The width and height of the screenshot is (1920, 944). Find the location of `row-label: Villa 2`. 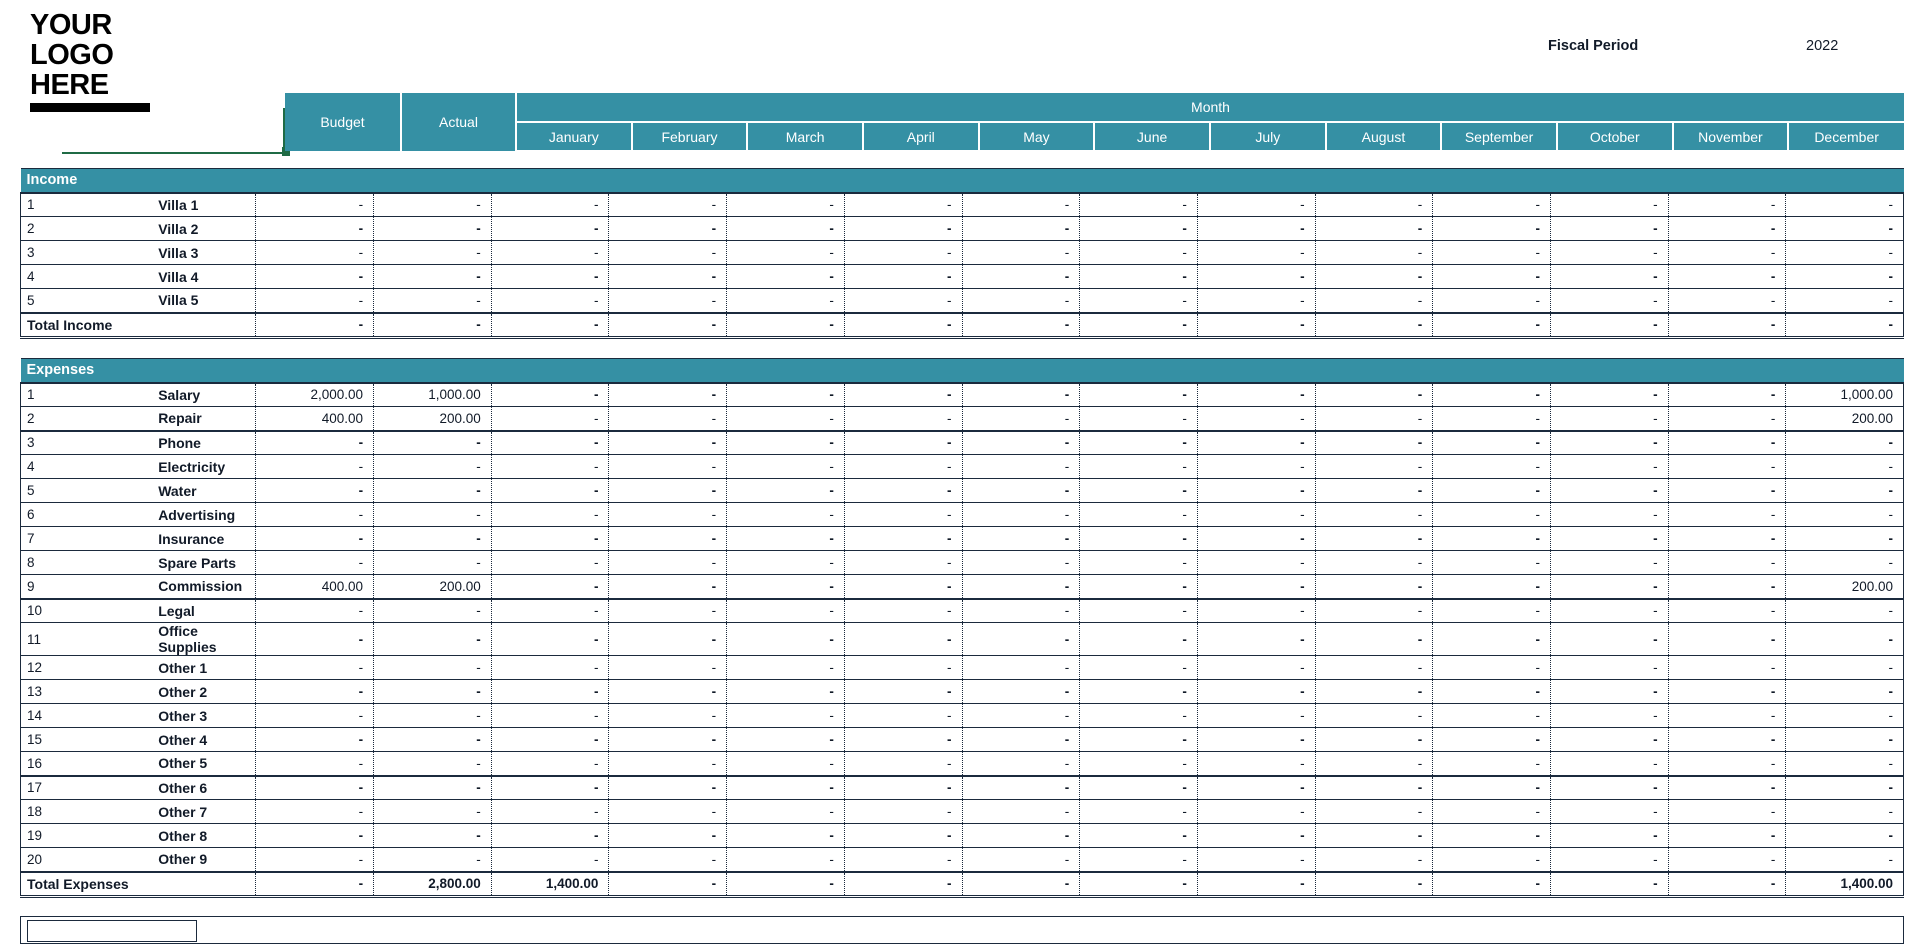

row-label: Villa 2 is located at coordinates (197, 228).